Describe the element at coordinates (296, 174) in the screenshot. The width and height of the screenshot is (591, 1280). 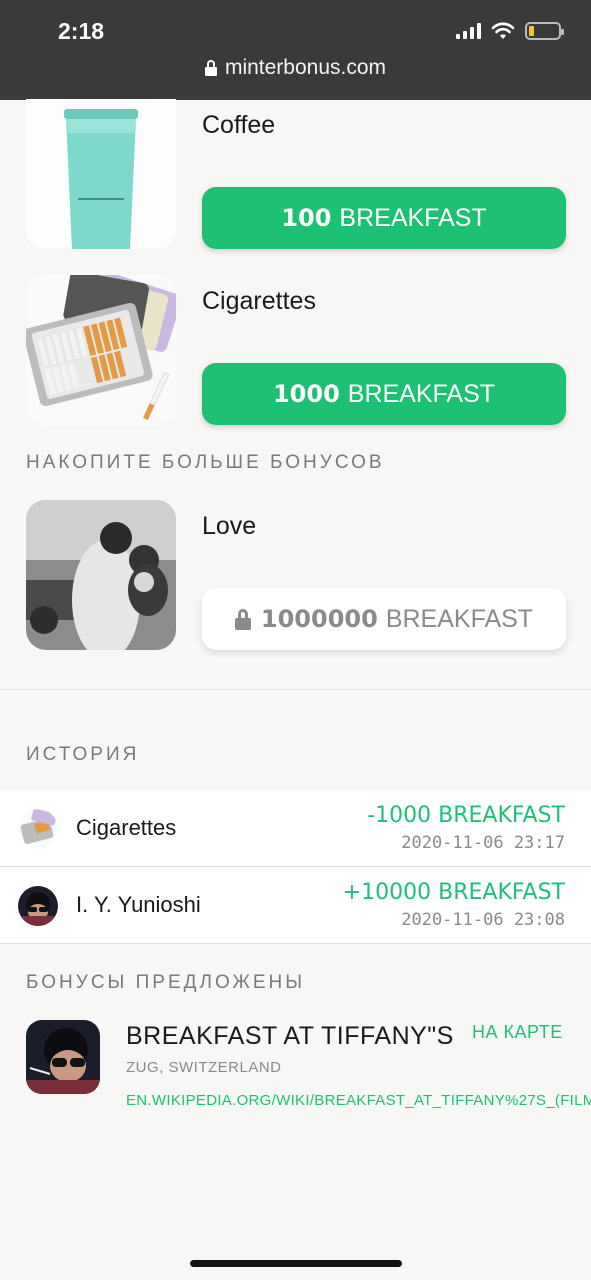
I see `product-coffee: Coffee 100 BREAKFAST` at that location.